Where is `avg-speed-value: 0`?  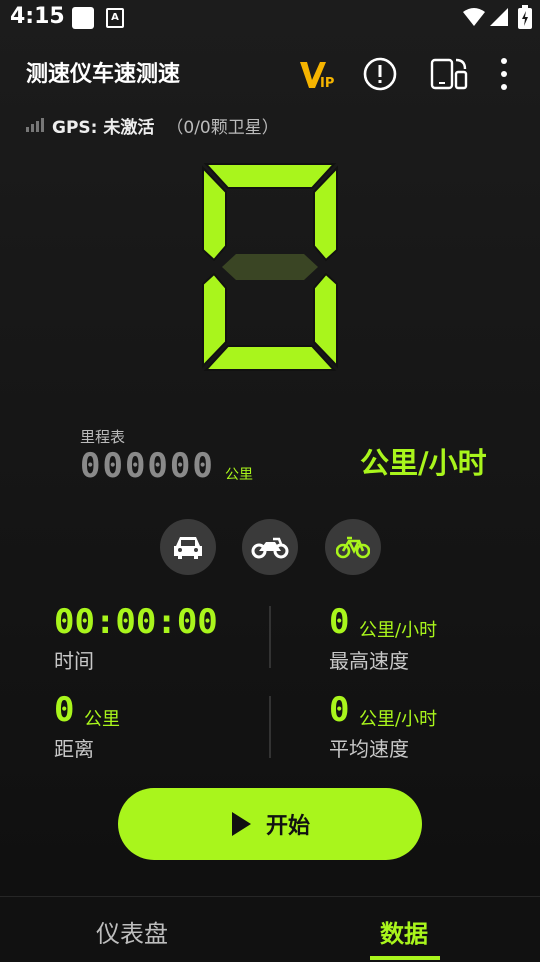 avg-speed-value: 0 is located at coordinates (339, 710).